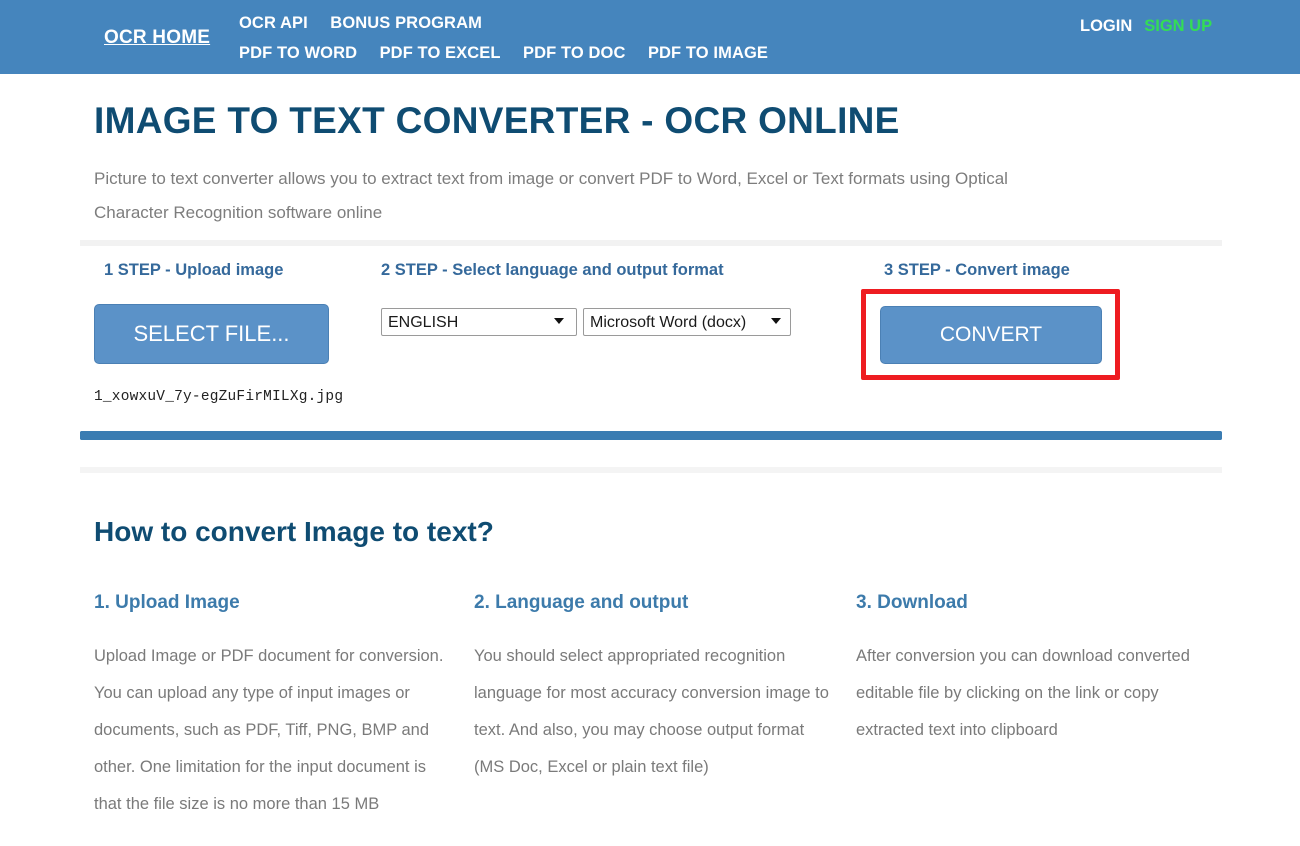 The image size is (1300, 846). I want to click on nav-link-pdf-to-word: PDF TO WORD, so click(298, 53).